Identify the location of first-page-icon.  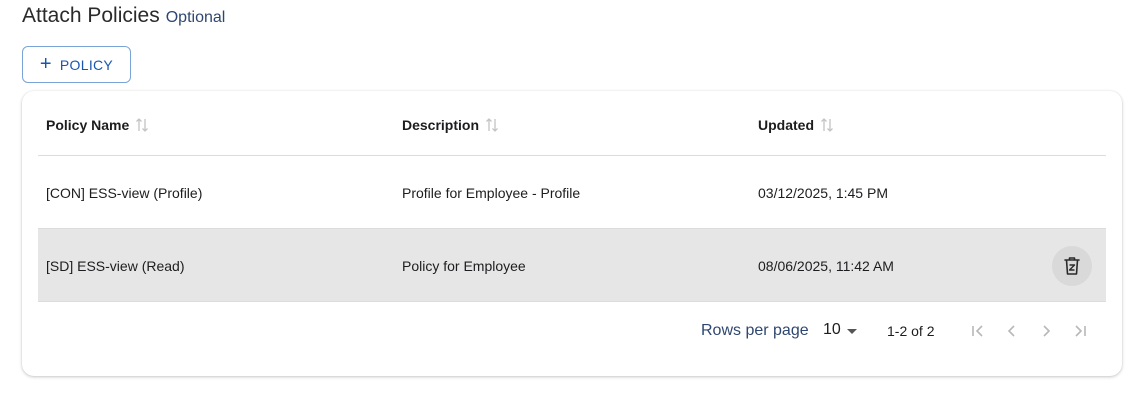
(977, 331).